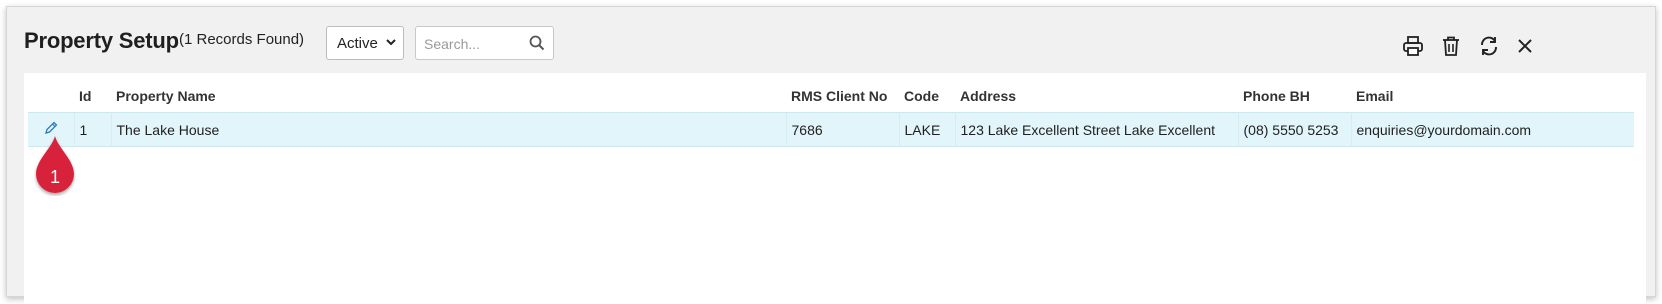  Describe the element at coordinates (242, 39) in the screenshot. I see `record-count: (1 Records Found)` at that location.